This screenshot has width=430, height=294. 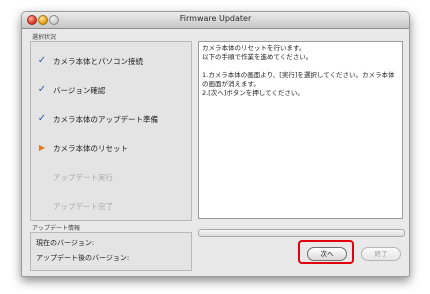 What do you see at coordinates (257, 57) in the screenshot?
I see `message-line: 以下の手順で作業を進めてください。` at bounding box center [257, 57].